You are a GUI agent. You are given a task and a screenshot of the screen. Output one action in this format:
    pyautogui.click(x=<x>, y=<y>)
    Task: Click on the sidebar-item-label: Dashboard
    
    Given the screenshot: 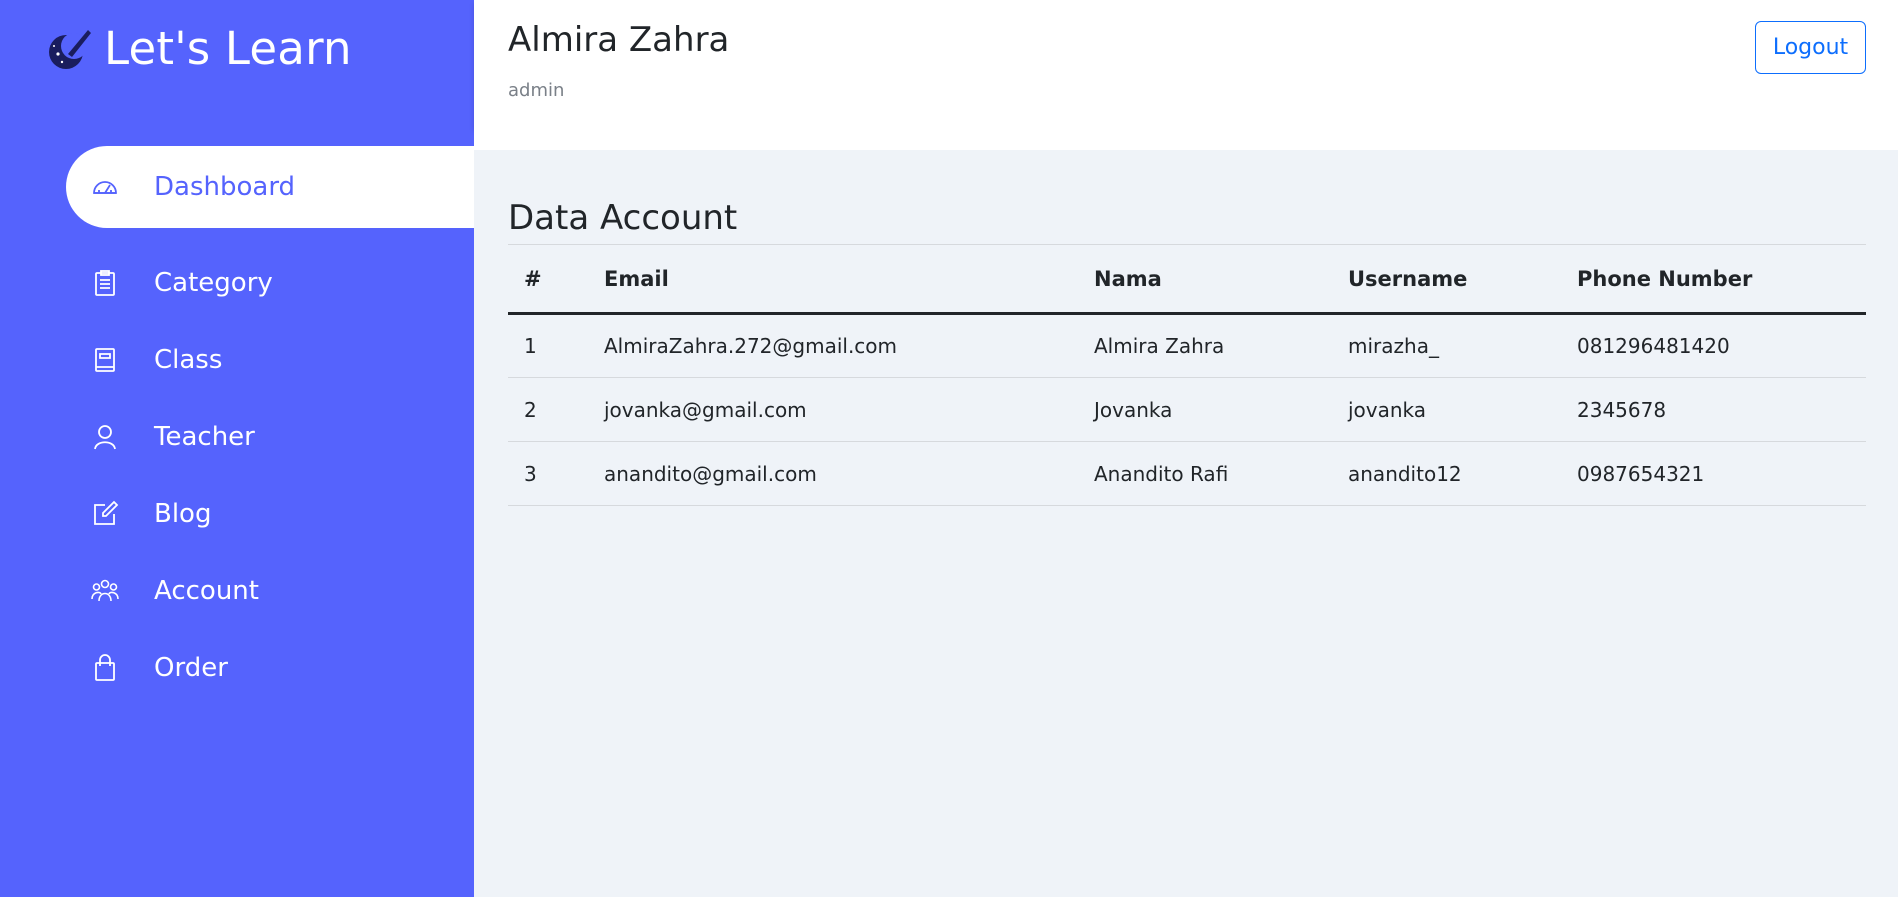 What is the action you would take?
    pyautogui.click(x=225, y=187)
    